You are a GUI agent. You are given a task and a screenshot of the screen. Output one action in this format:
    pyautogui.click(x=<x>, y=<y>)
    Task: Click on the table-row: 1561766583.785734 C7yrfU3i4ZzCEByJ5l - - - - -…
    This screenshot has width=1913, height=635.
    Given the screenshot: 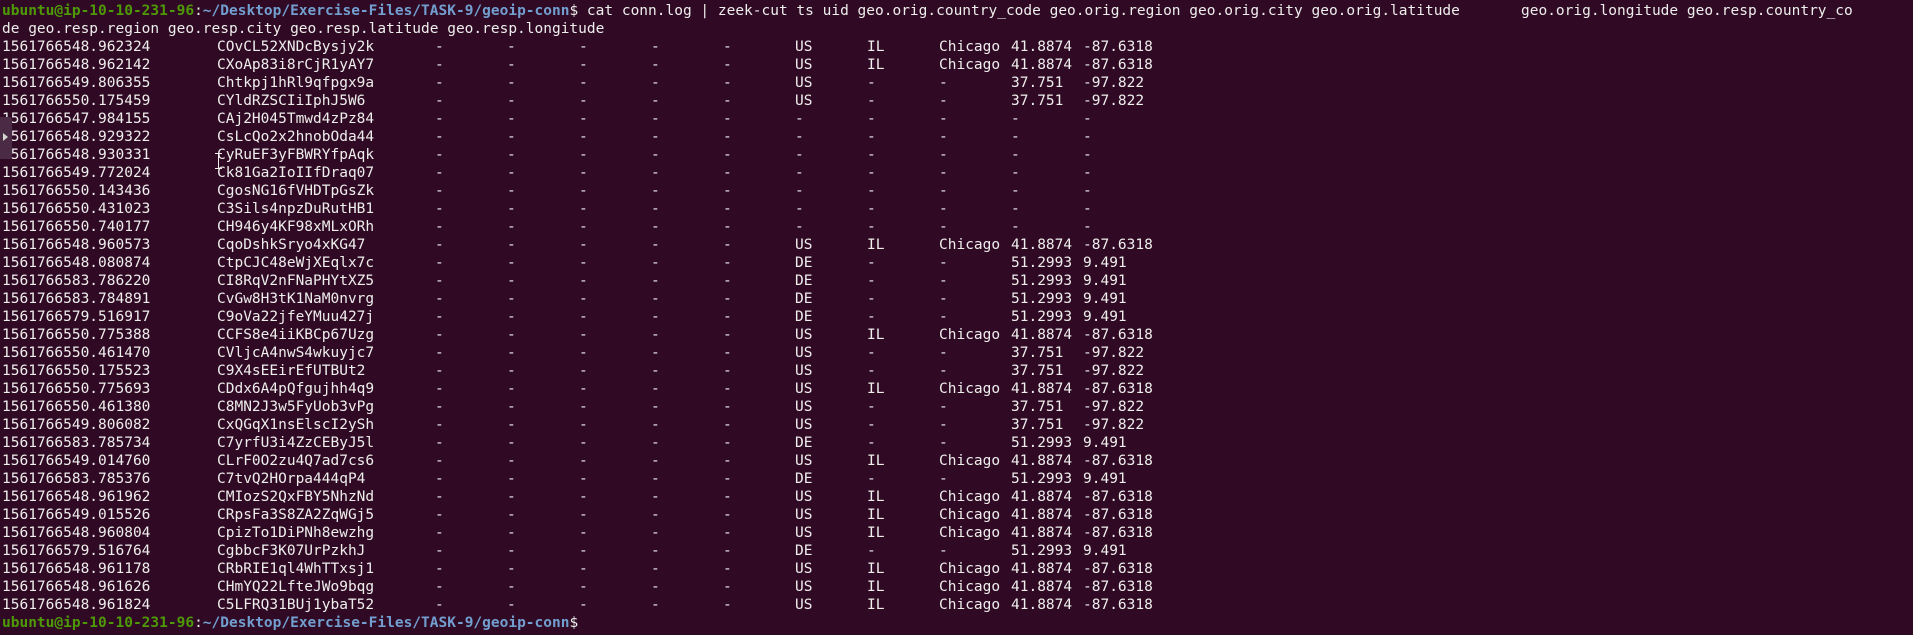 What is the action you would take?
    pyautogui.click(x=957, y=443)
    